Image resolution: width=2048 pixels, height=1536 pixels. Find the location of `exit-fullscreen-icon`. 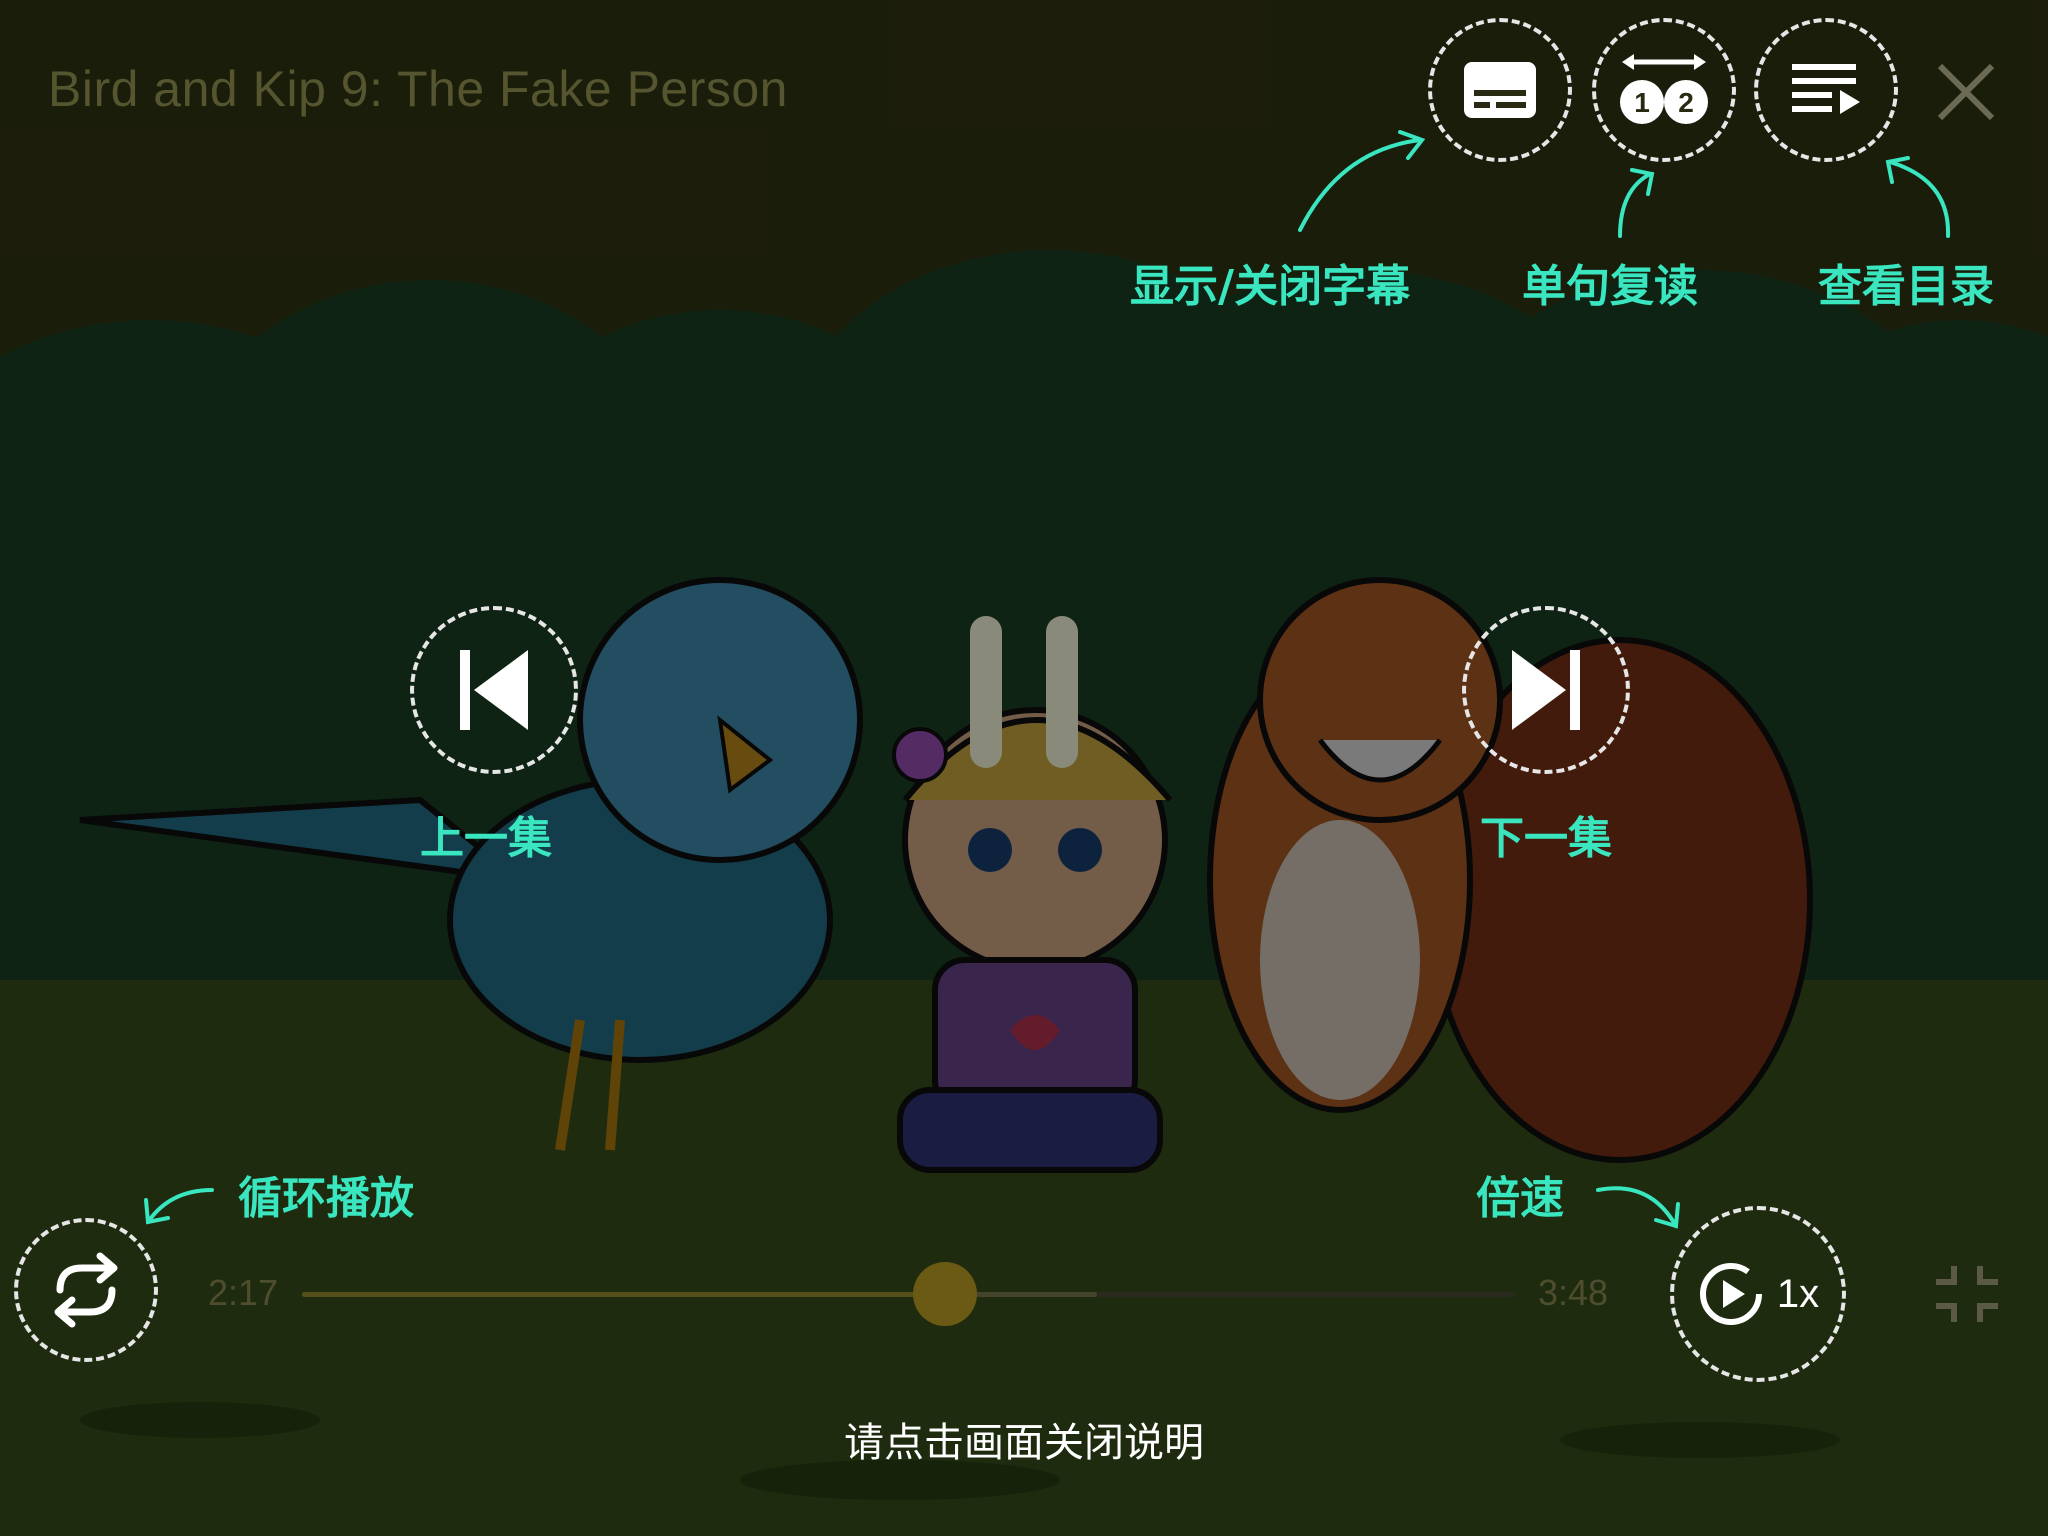

exit-fullscreen-icon is located at coordinates (1967, 1294).